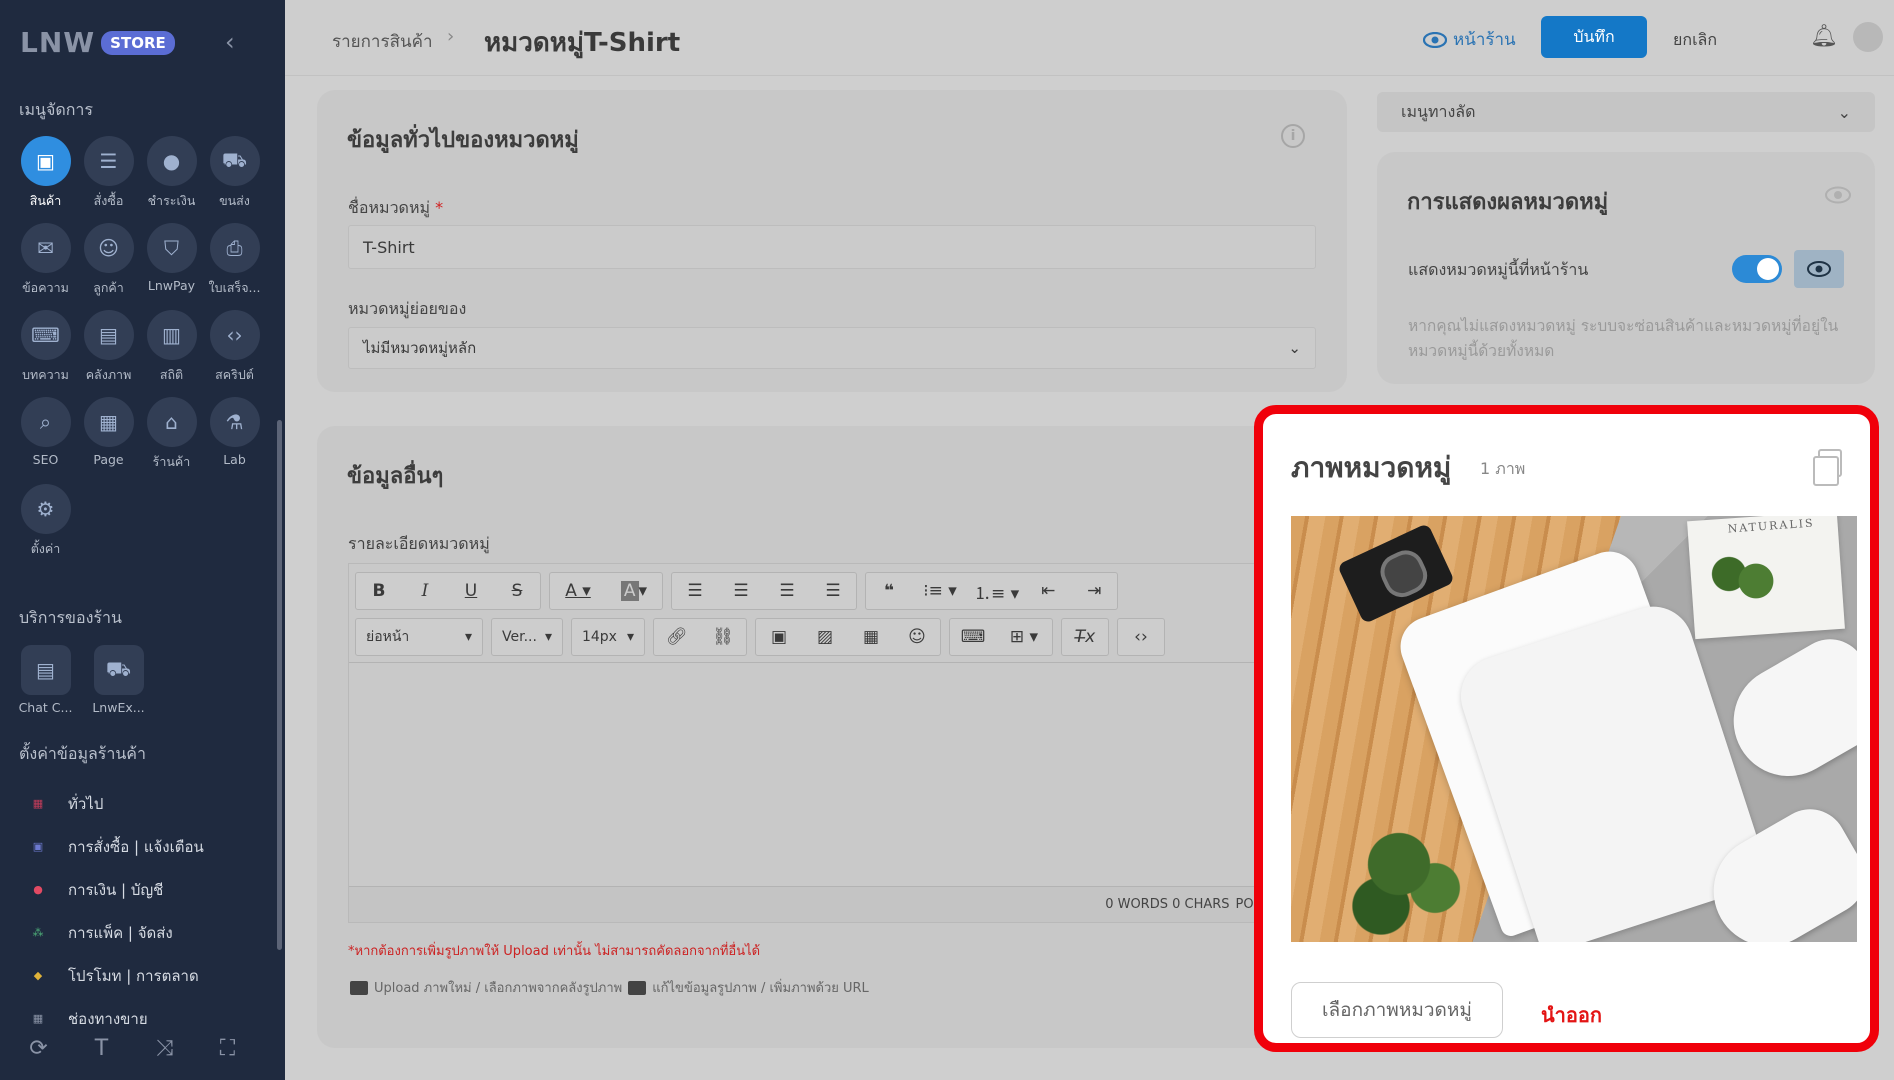  Describe the element at coordinates (677, 637) in the screenshot. I see `link-icon: 🔗︎` at that location.